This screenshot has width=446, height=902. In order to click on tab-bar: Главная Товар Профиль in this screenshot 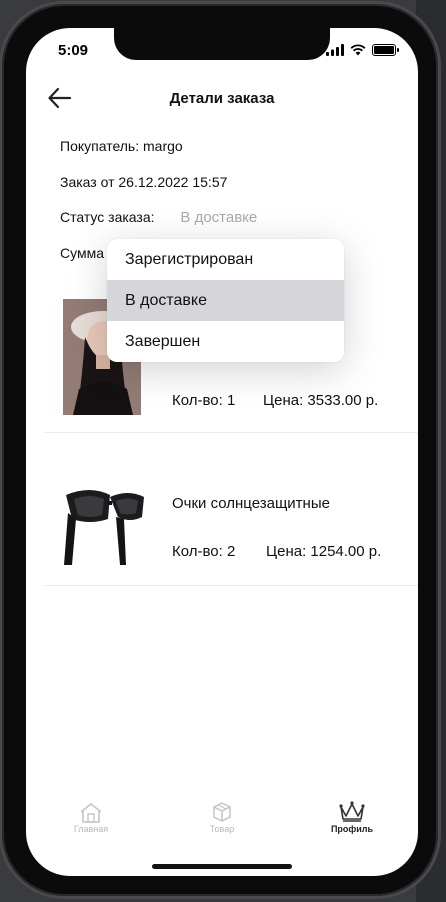, I will do `click(222, 823)`.